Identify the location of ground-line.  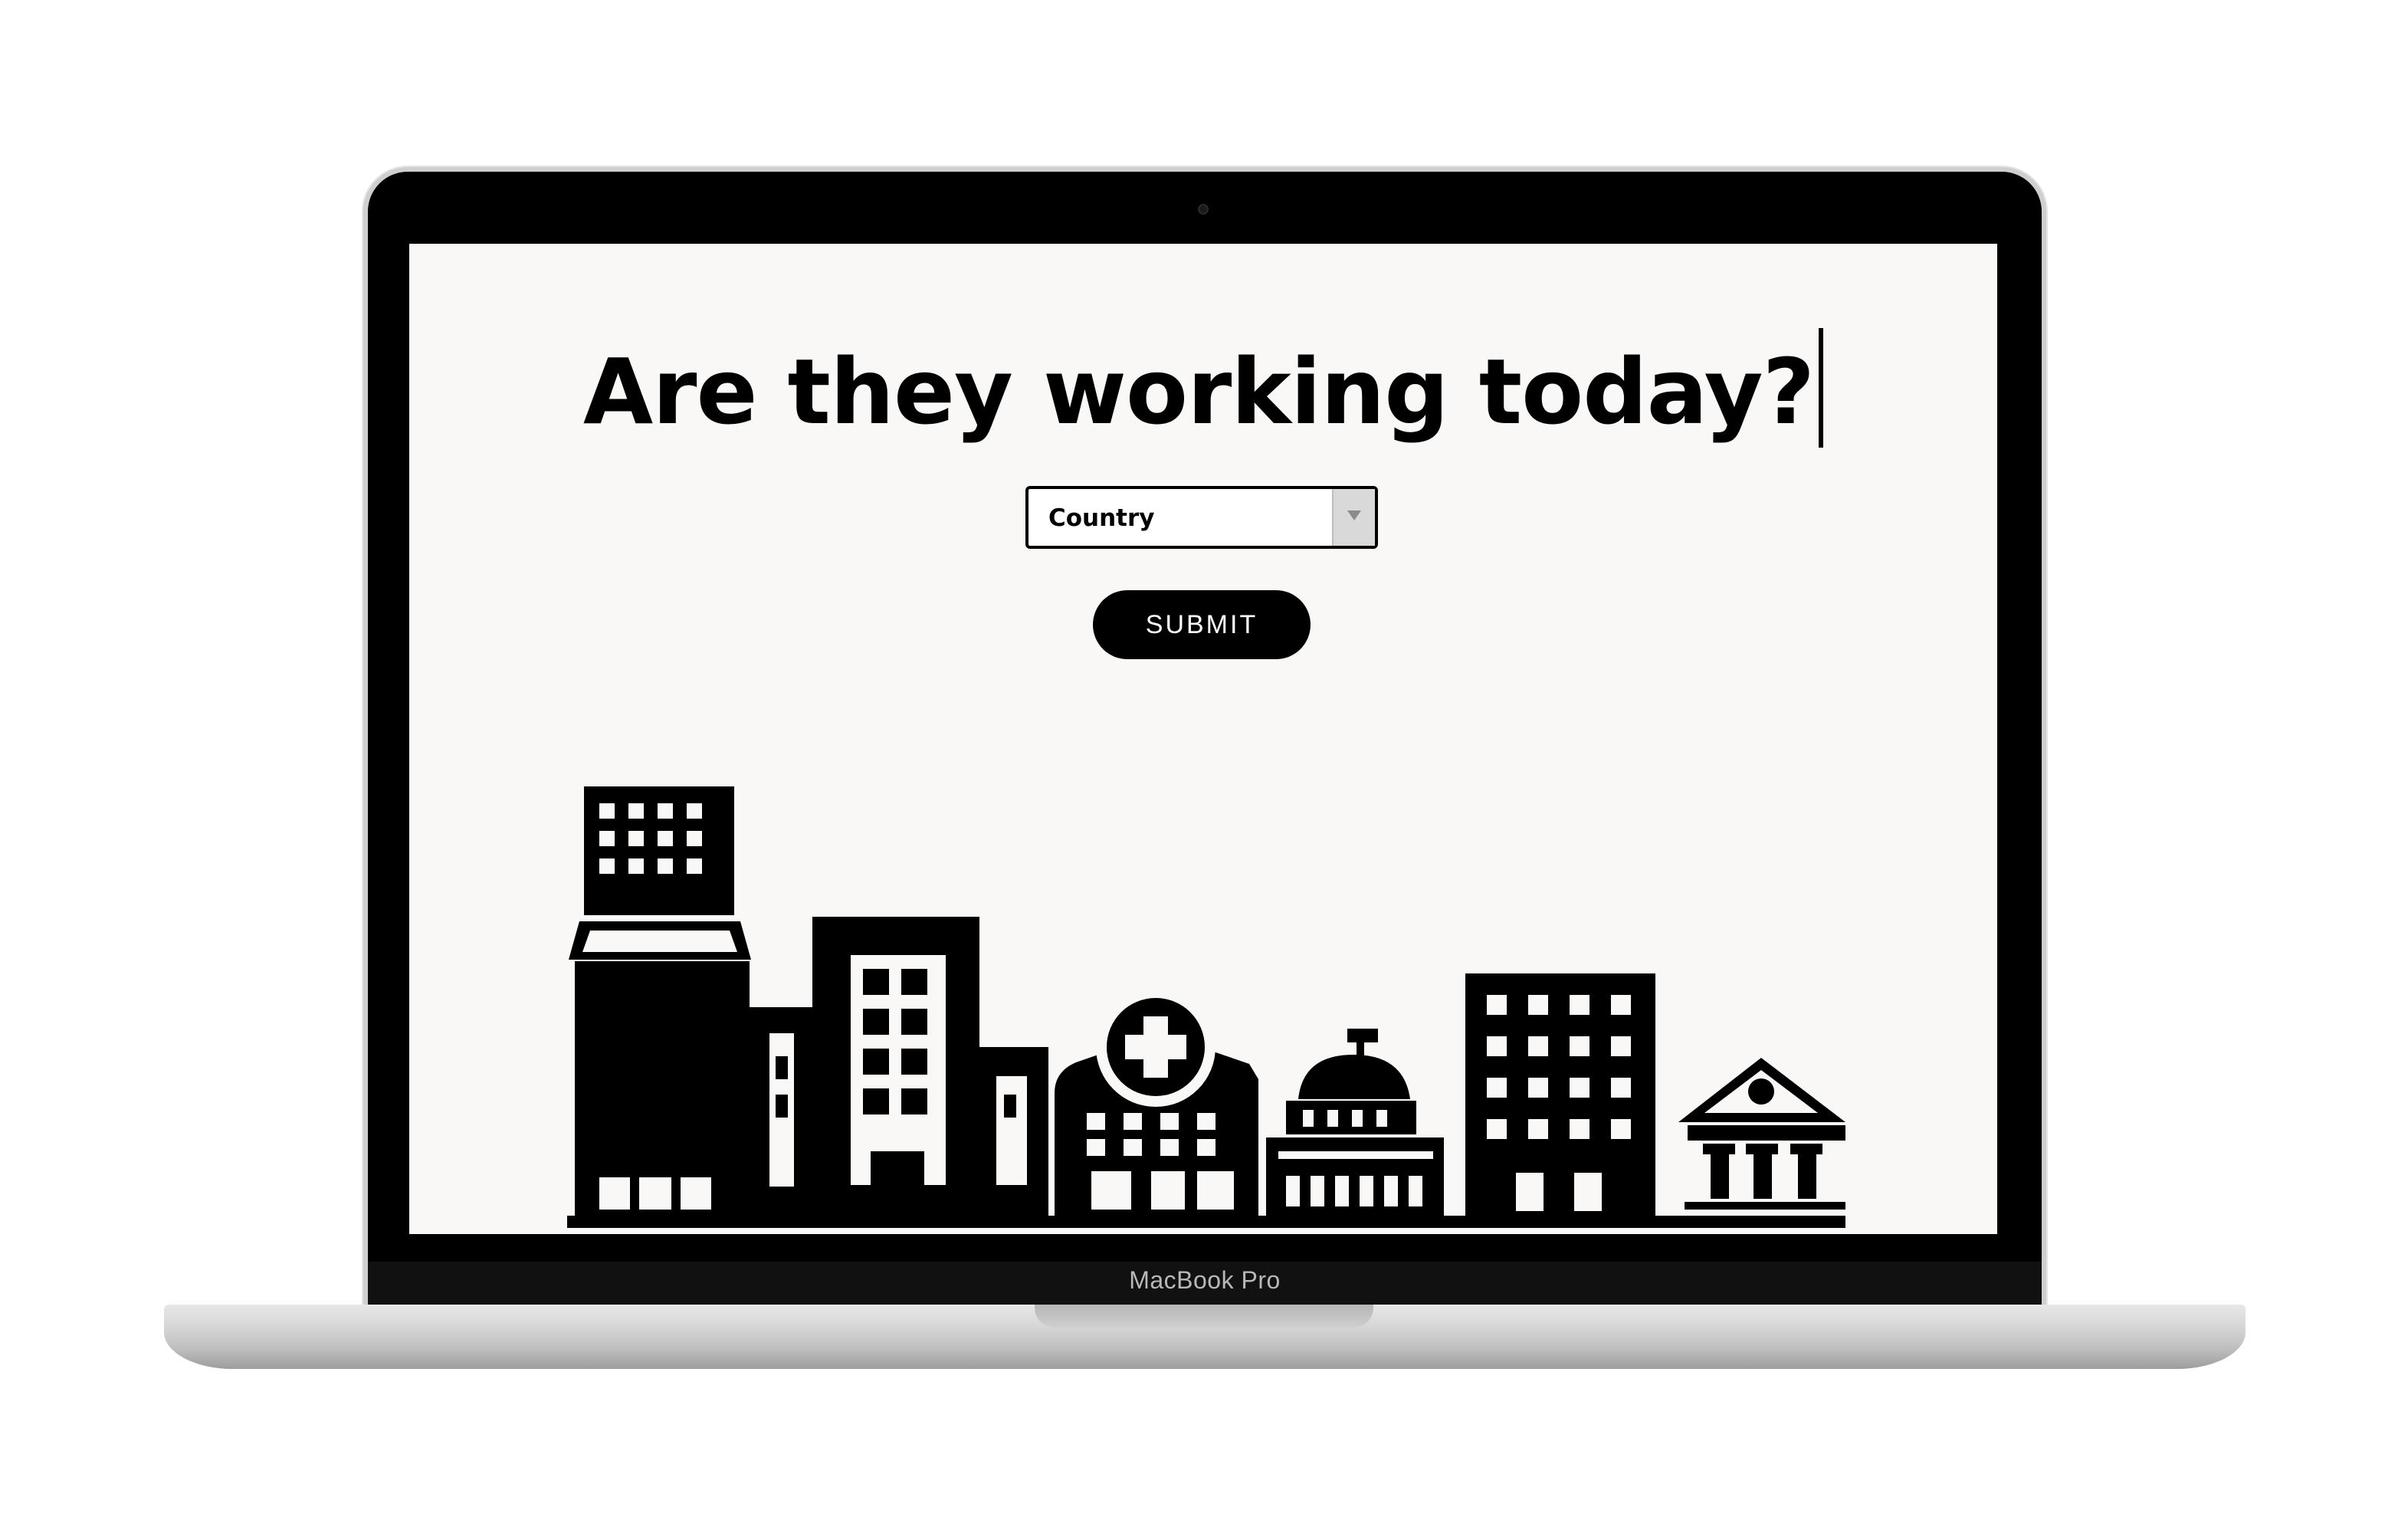
(1206, 1222).